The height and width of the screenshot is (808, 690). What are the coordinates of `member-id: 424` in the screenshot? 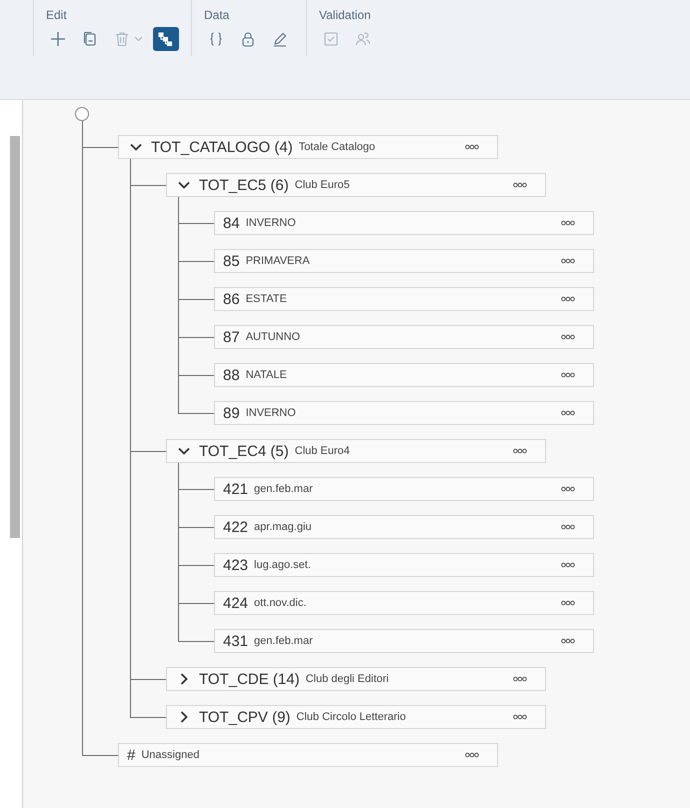 It's located at (235, 603).